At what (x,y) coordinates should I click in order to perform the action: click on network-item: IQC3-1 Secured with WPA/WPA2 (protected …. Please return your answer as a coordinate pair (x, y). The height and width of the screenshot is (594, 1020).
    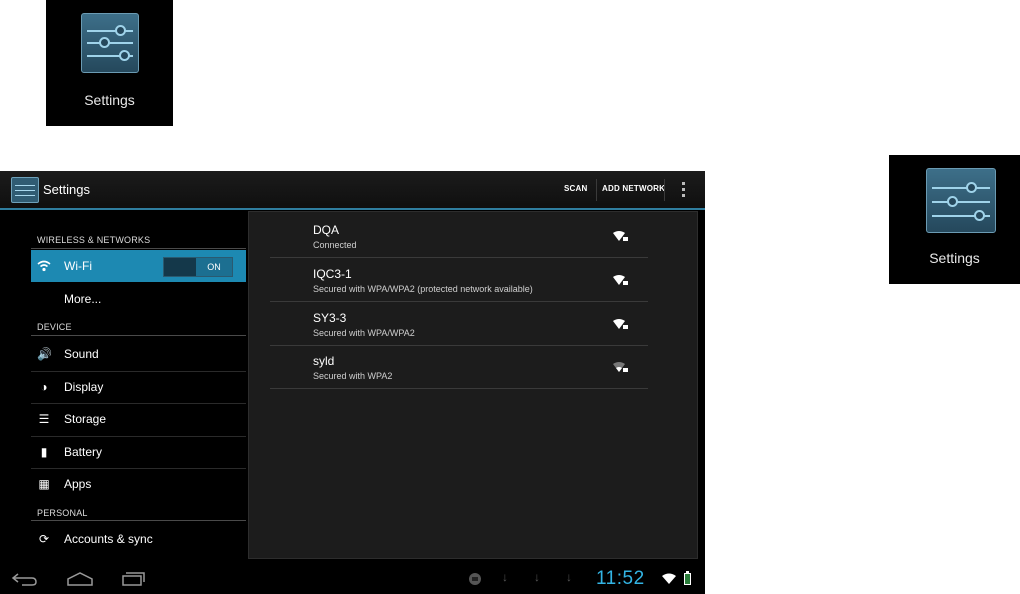
    Looking at the image, I should click on (459, 280).